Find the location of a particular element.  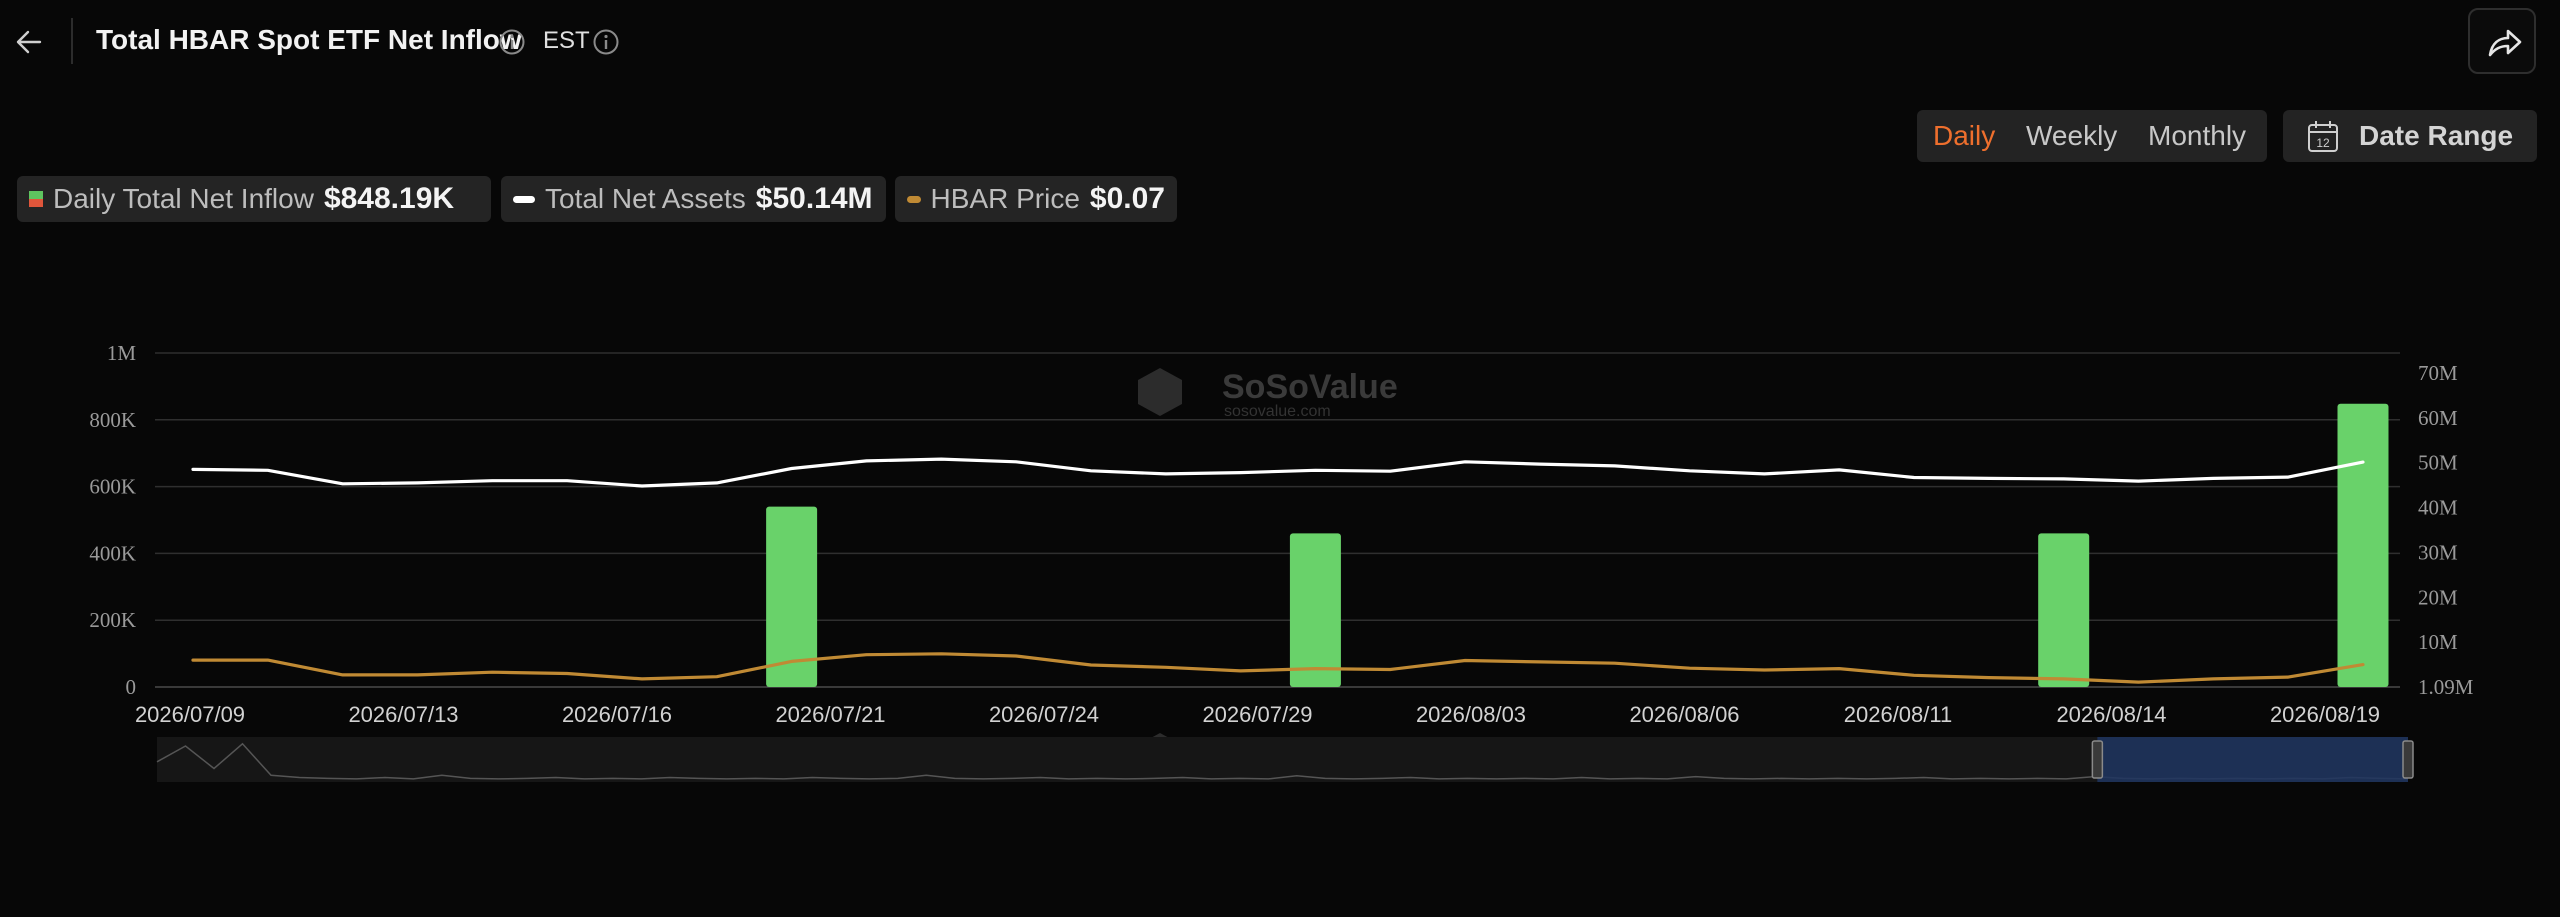

brush-track is located at coordinates (1282, 759).